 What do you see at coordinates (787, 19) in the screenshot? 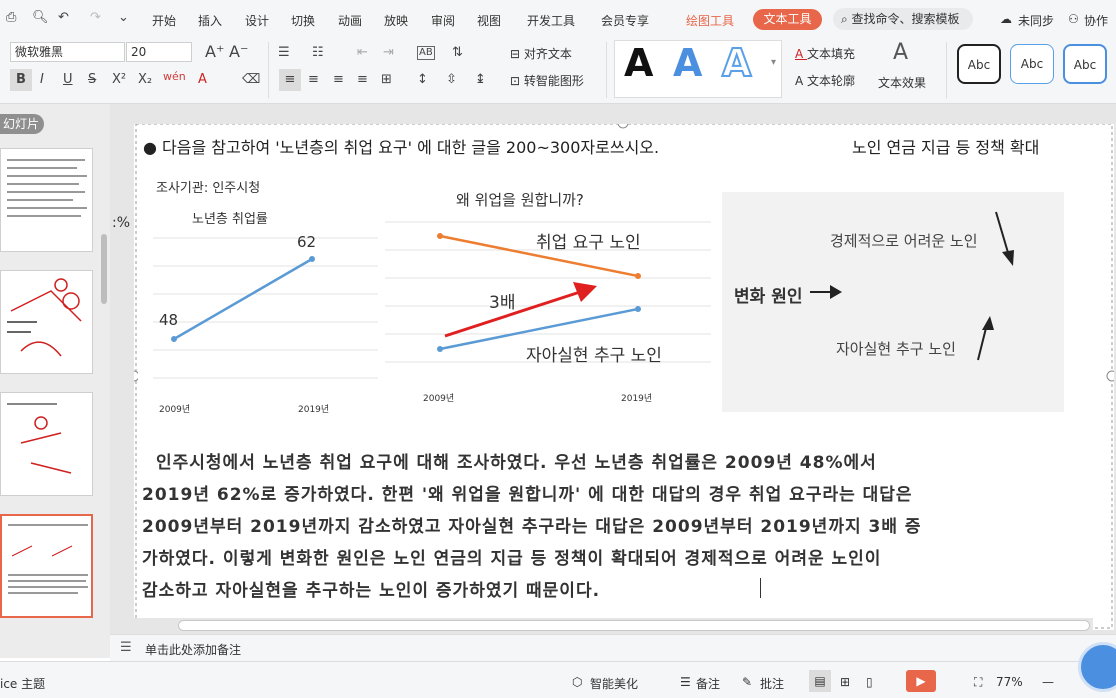
I see `tab-text-tools: 文本工具` at bounding box center [787, 19].